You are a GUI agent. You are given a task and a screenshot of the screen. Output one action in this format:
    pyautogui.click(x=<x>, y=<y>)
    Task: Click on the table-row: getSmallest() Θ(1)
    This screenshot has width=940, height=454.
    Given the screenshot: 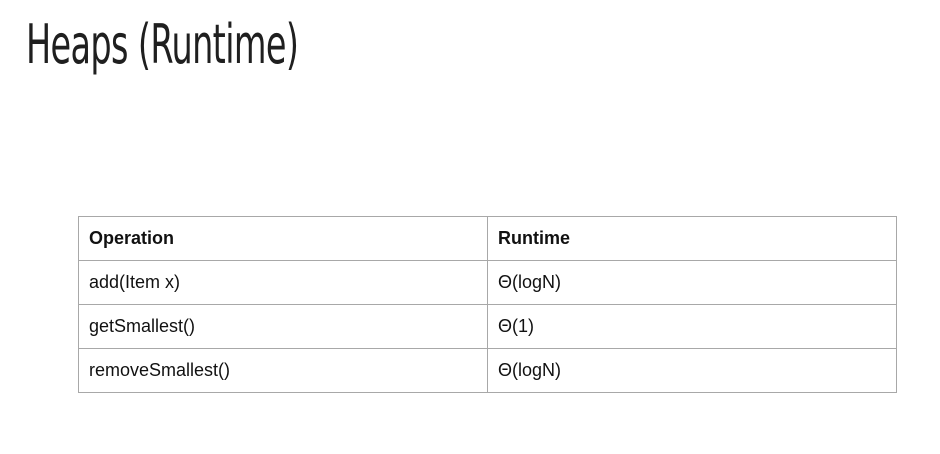 What is the action you would take?
    pyautogui.click(x=487, y=326)
    